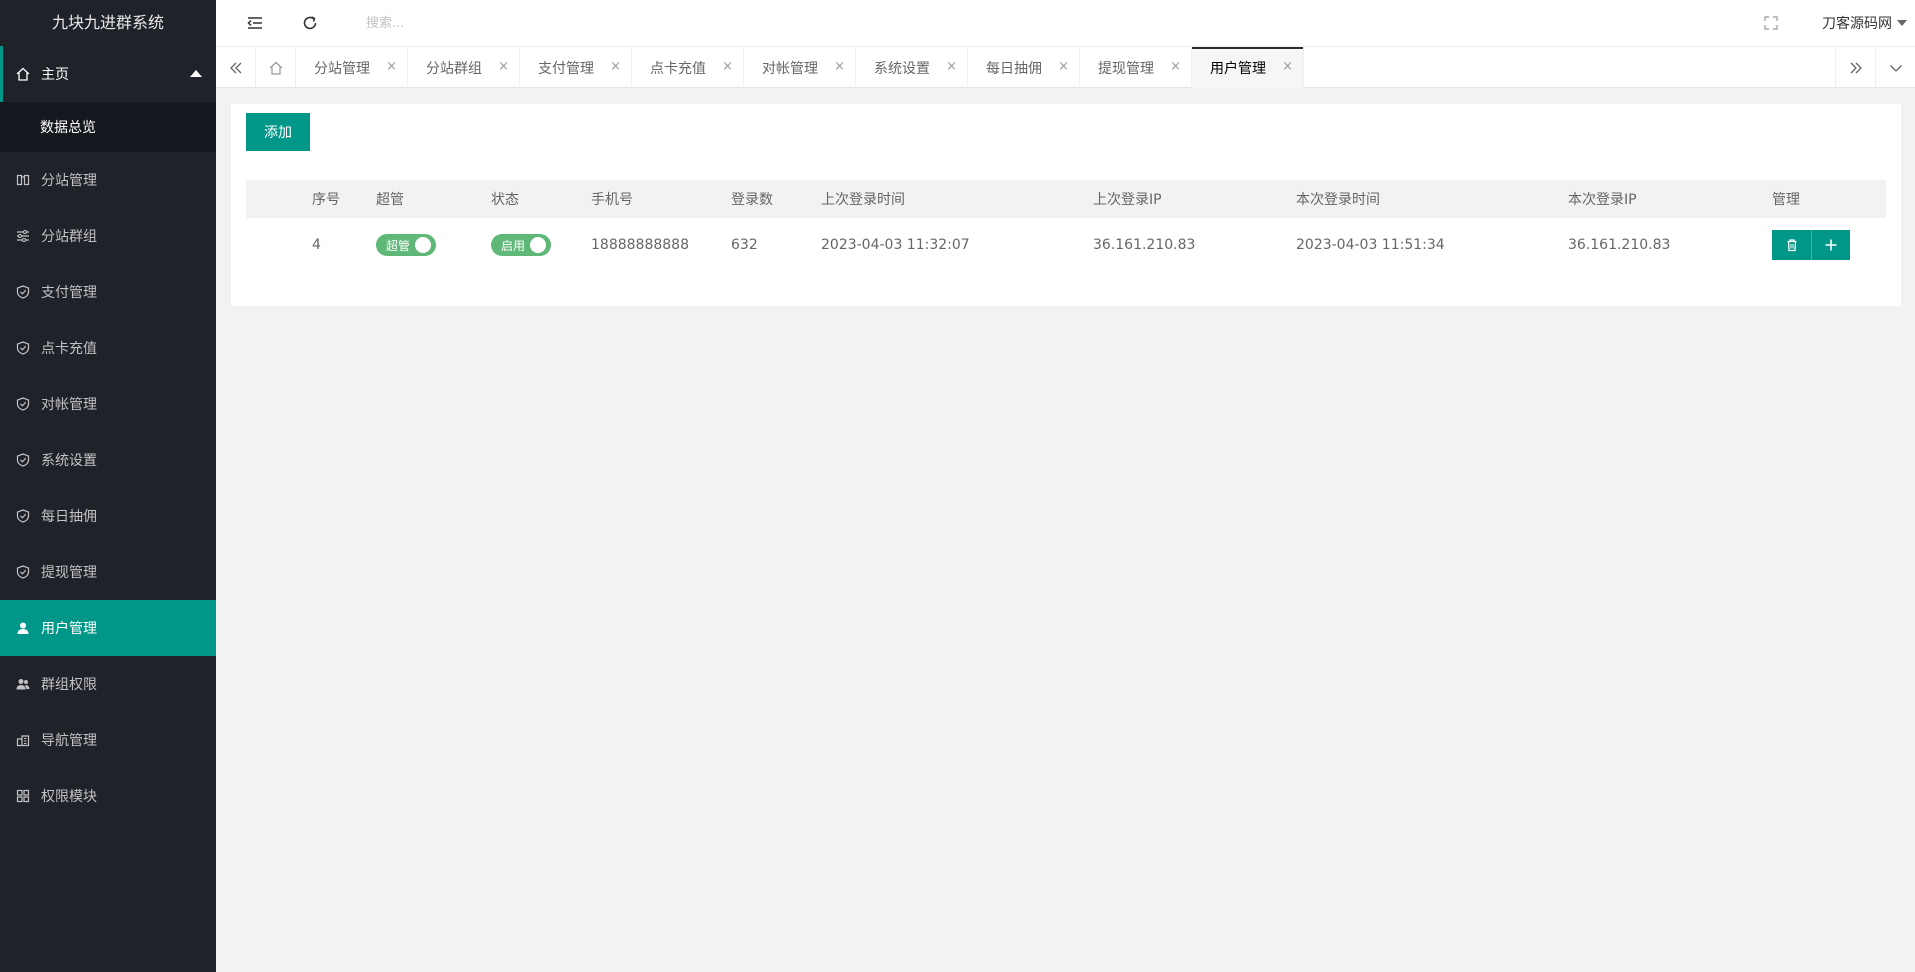  Describe the element at coordinates (1127, 200) in the screenshot. I see `col-last-login-ip: 上次登录IP` at that location.